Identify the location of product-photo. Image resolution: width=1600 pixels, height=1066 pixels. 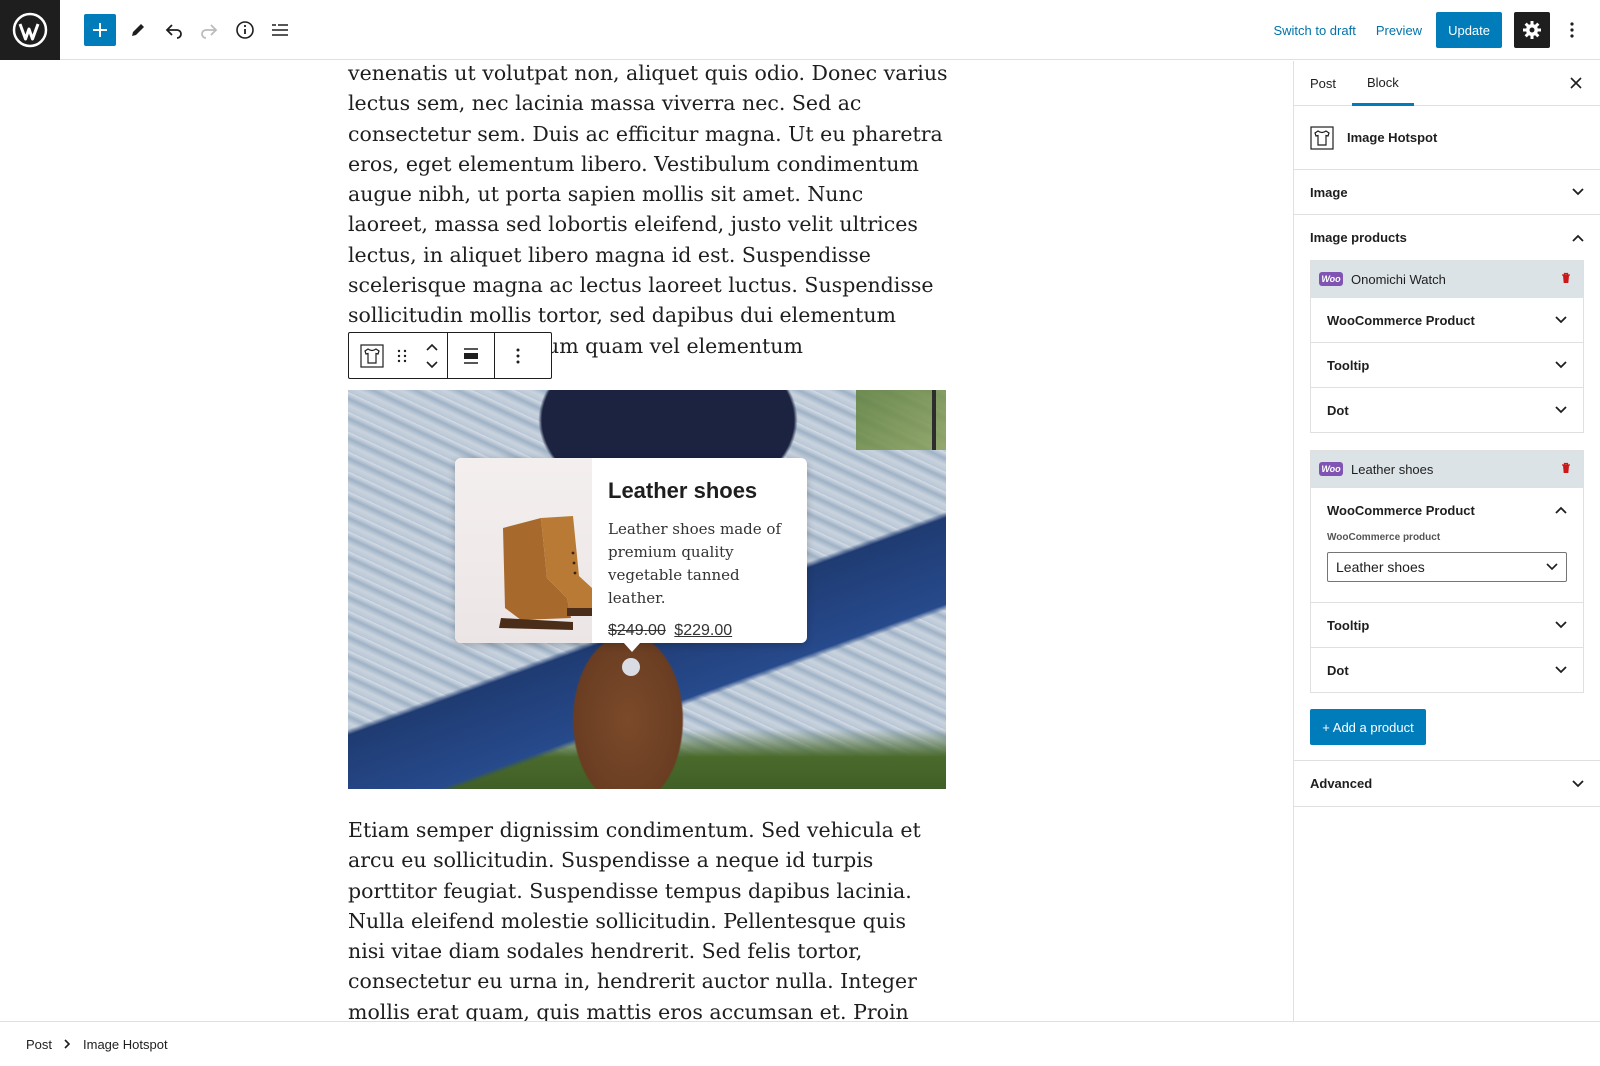
(523, 550).